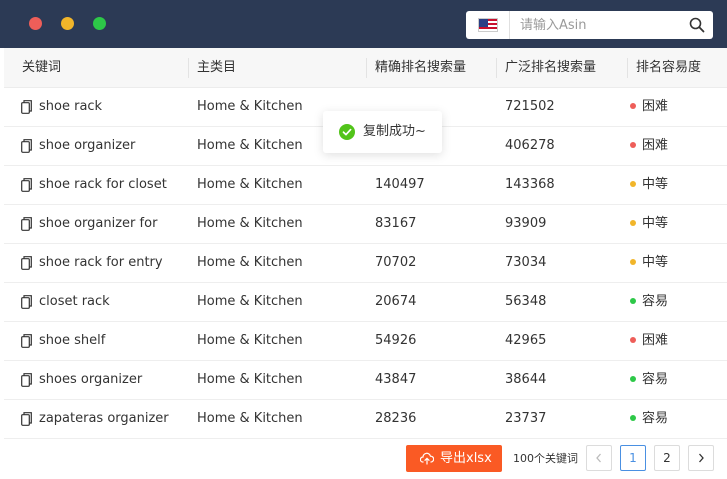  What do you see at coordinates (72, 341) in the screenshot?
I see `keyword-cell: shoe shelf` at bounding box center [72, 341].